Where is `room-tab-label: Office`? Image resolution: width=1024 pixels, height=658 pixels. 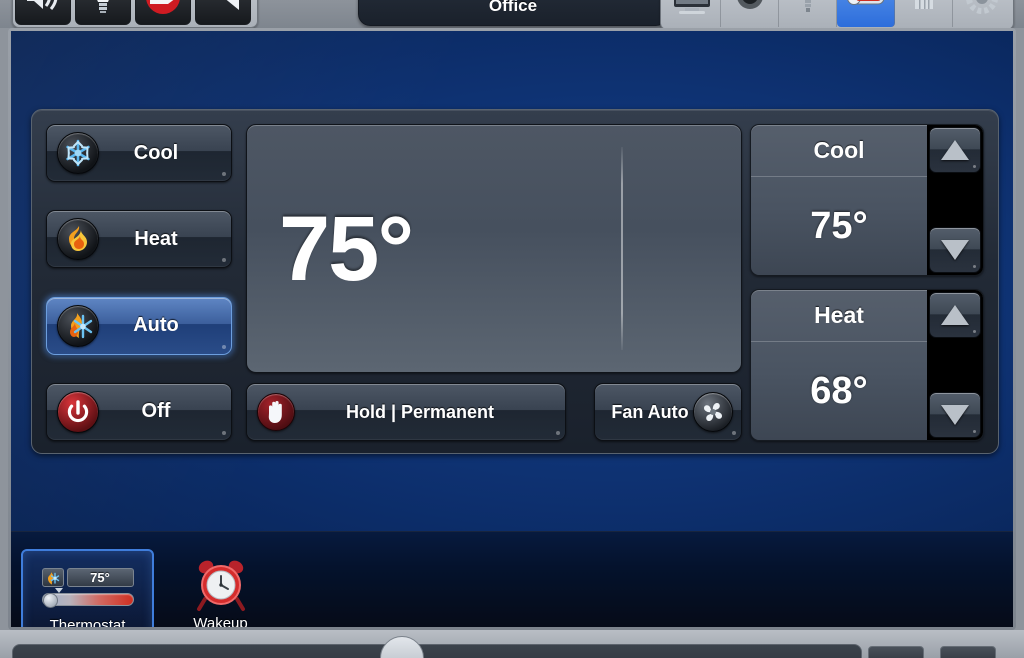
room-tab-label: Office is located at coordinates (513, 7).